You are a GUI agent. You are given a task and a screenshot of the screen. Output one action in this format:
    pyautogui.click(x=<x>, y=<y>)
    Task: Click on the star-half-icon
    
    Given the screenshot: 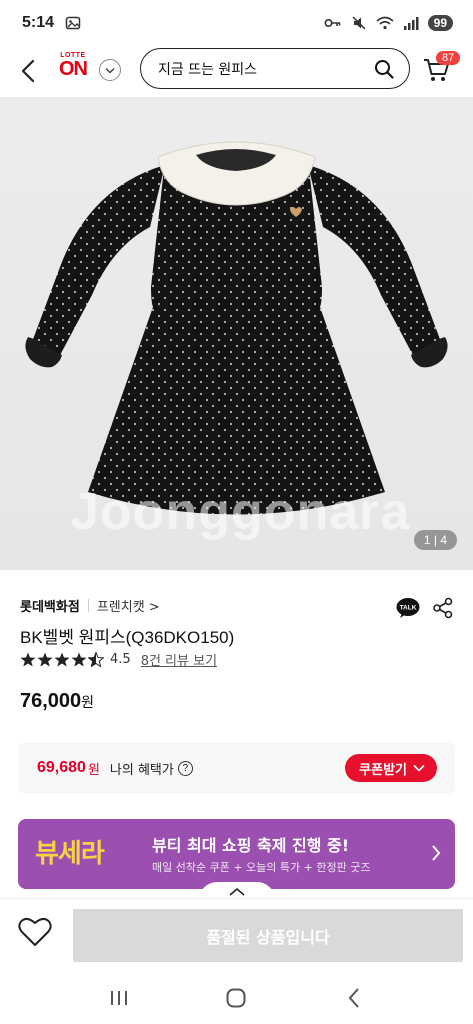 What is the action you would take?
    pyautogui.click(x=96, y=659)
    